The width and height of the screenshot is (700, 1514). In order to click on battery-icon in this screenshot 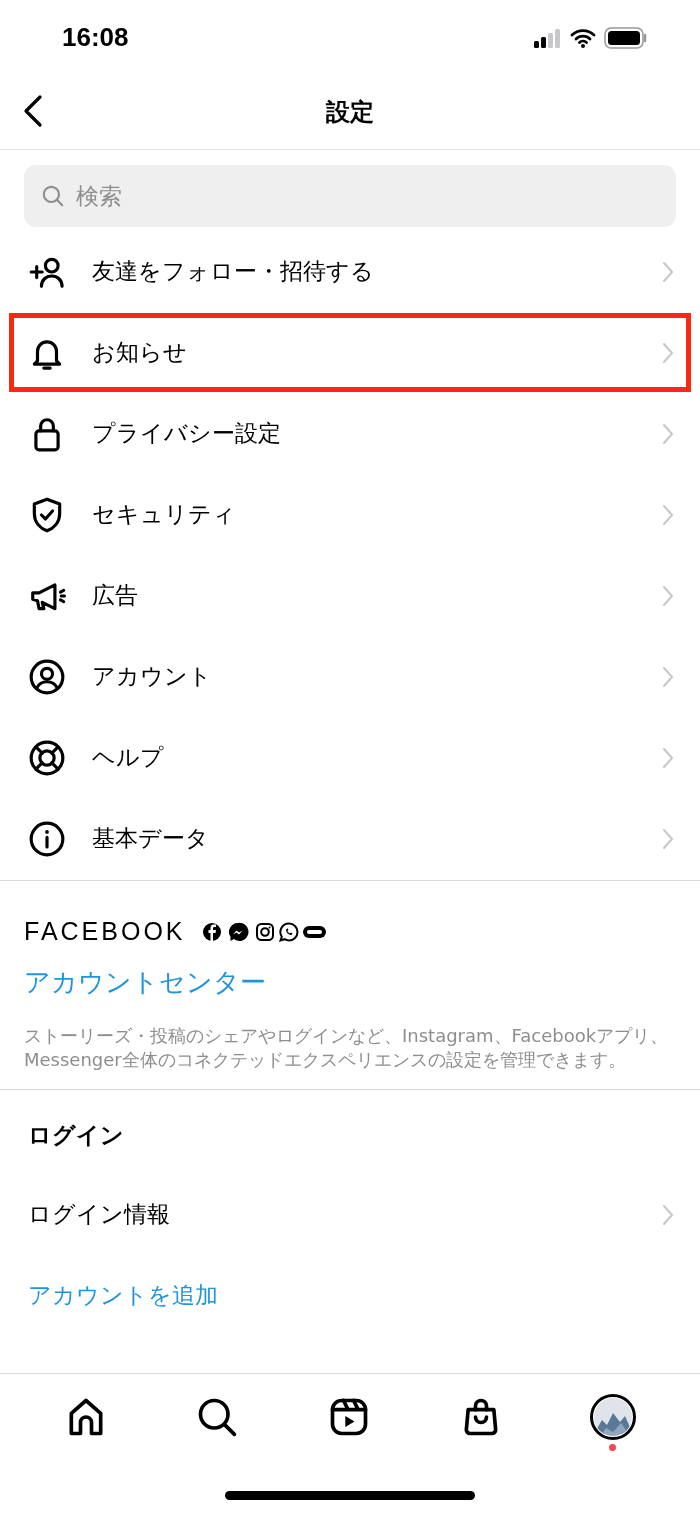, I will do `click(626, 37)`.